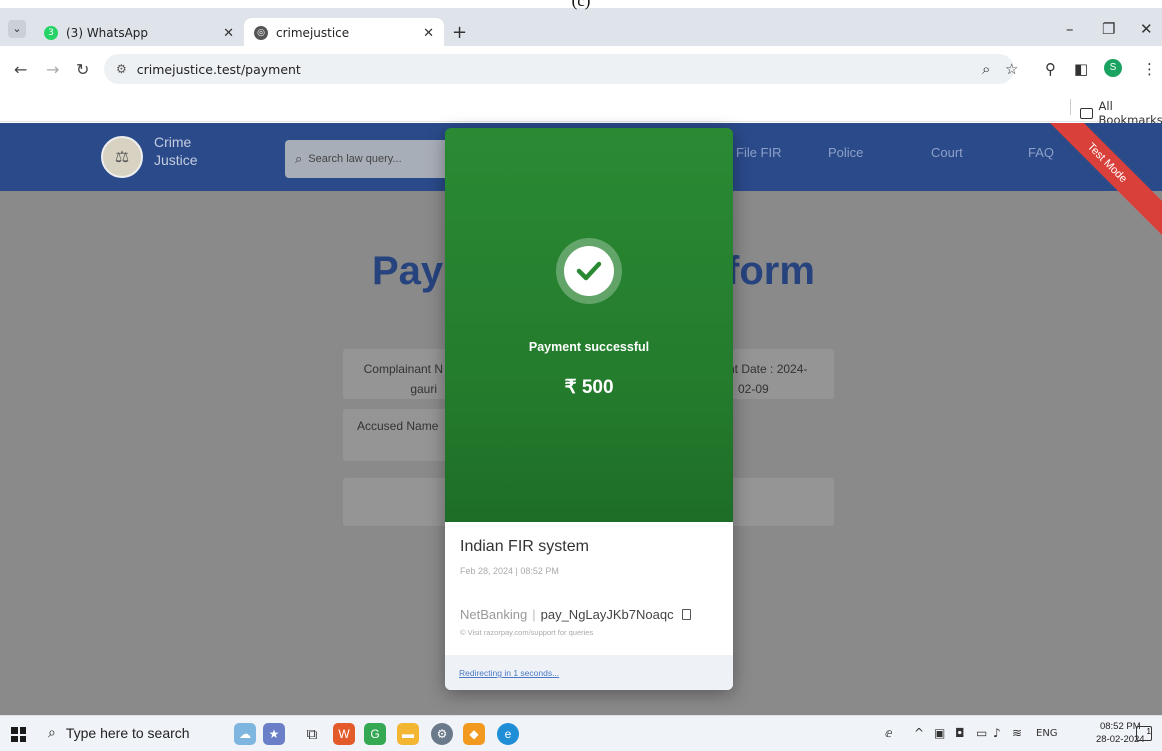  What do you see at coordinates (986, 69) in the screenshot?
I see `zoom-icon: ⌕` at bounding box center [986, 69].